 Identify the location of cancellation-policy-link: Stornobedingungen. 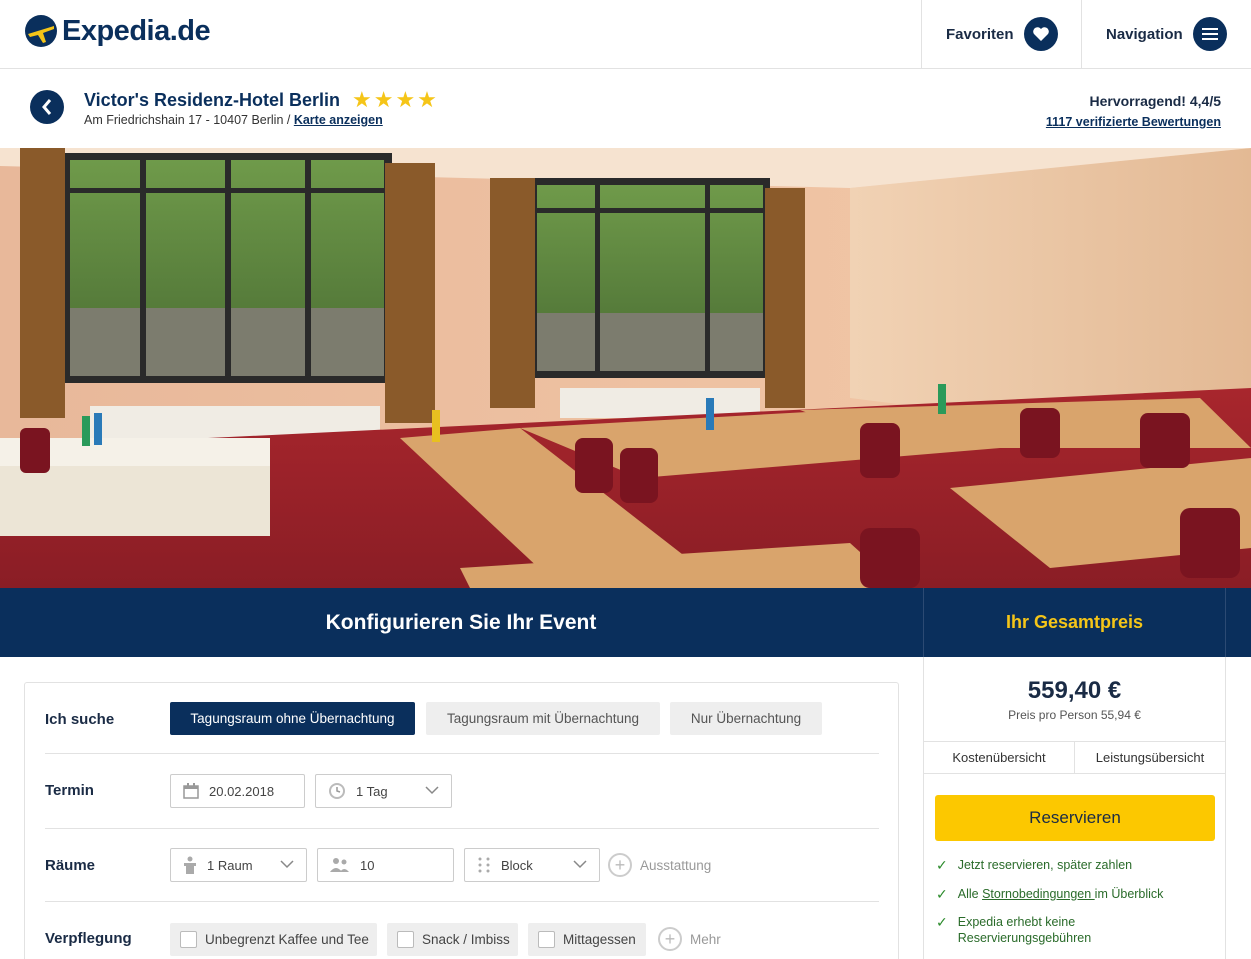
(1038, 894).